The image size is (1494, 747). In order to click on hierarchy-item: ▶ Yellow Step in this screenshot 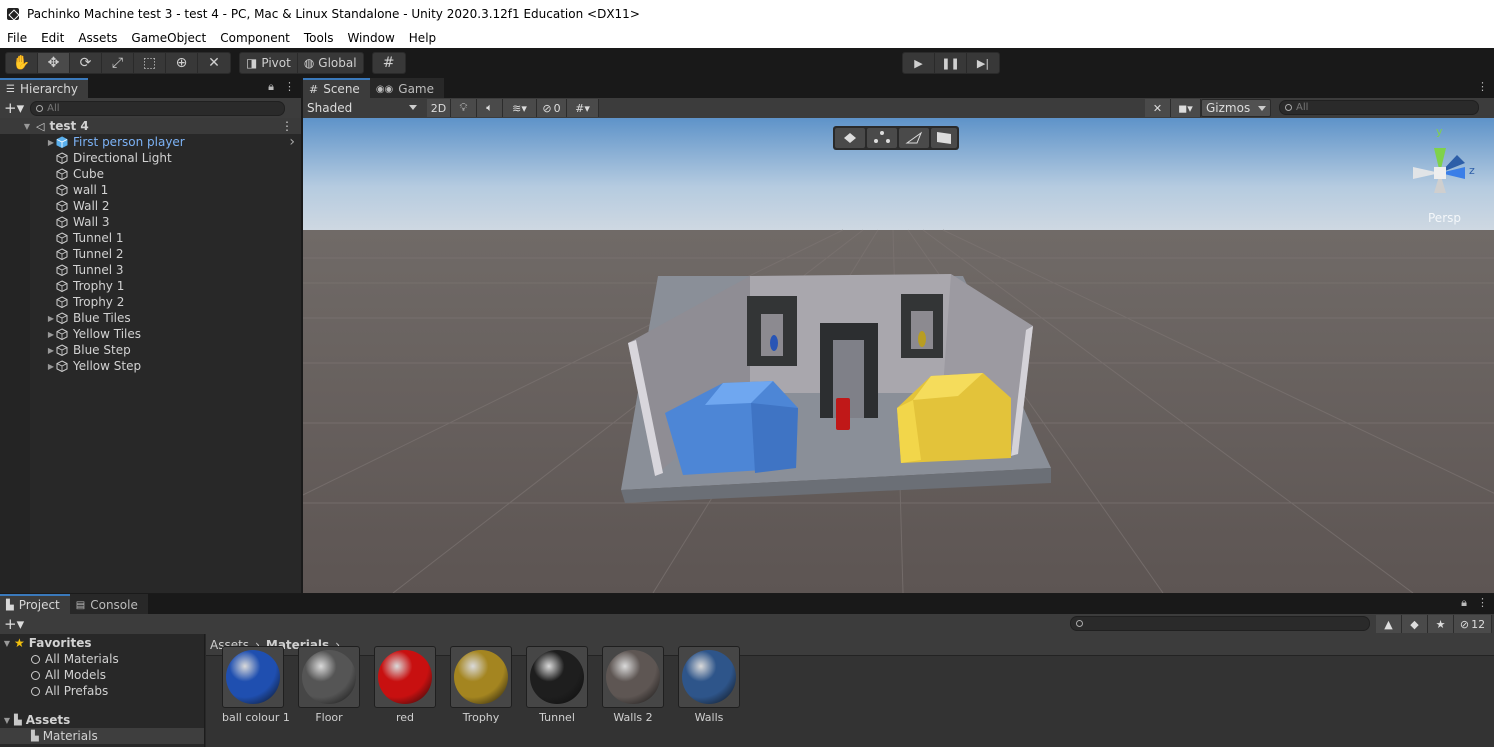, I will do `click(150, 366)`.